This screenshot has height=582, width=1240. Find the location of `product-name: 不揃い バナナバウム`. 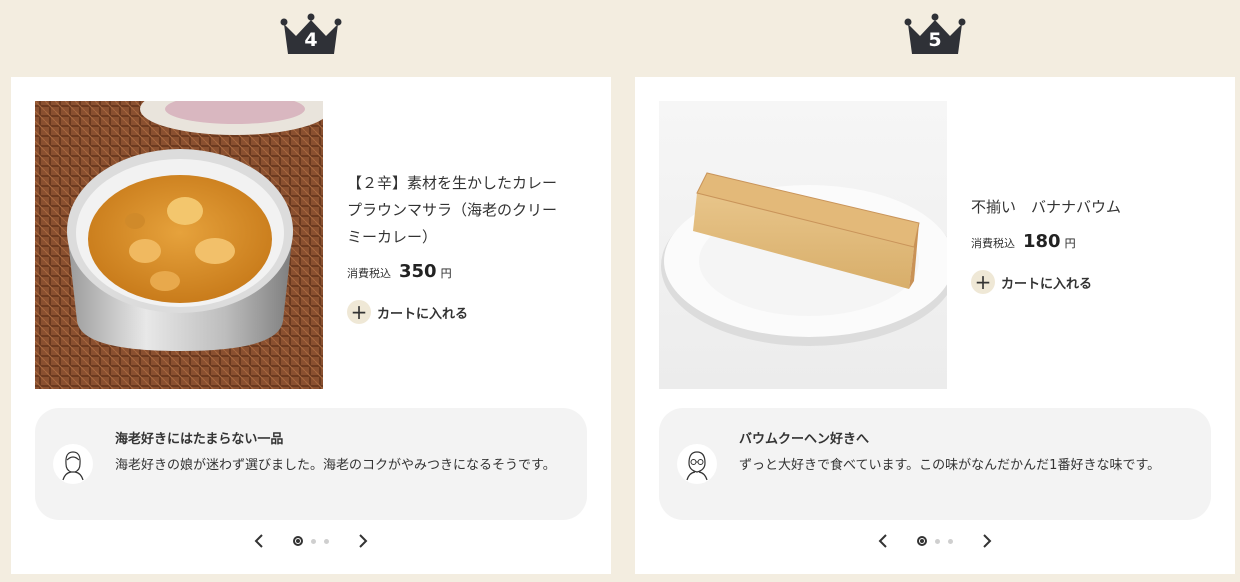

product-name: 不揃い バナナバウム is located at coordinates (1081, 207).